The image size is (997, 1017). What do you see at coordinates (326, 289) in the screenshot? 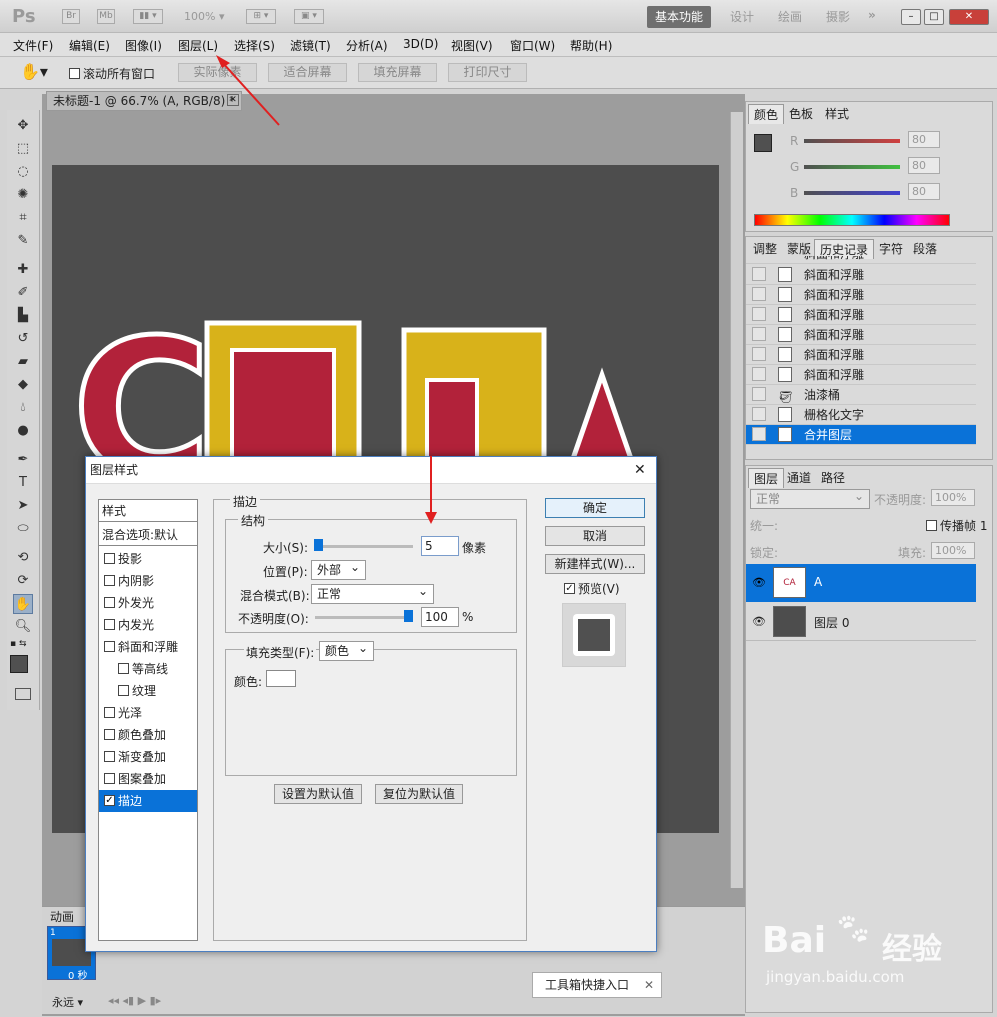
I see `annotation-arrows` at bounding box center [326, 289].